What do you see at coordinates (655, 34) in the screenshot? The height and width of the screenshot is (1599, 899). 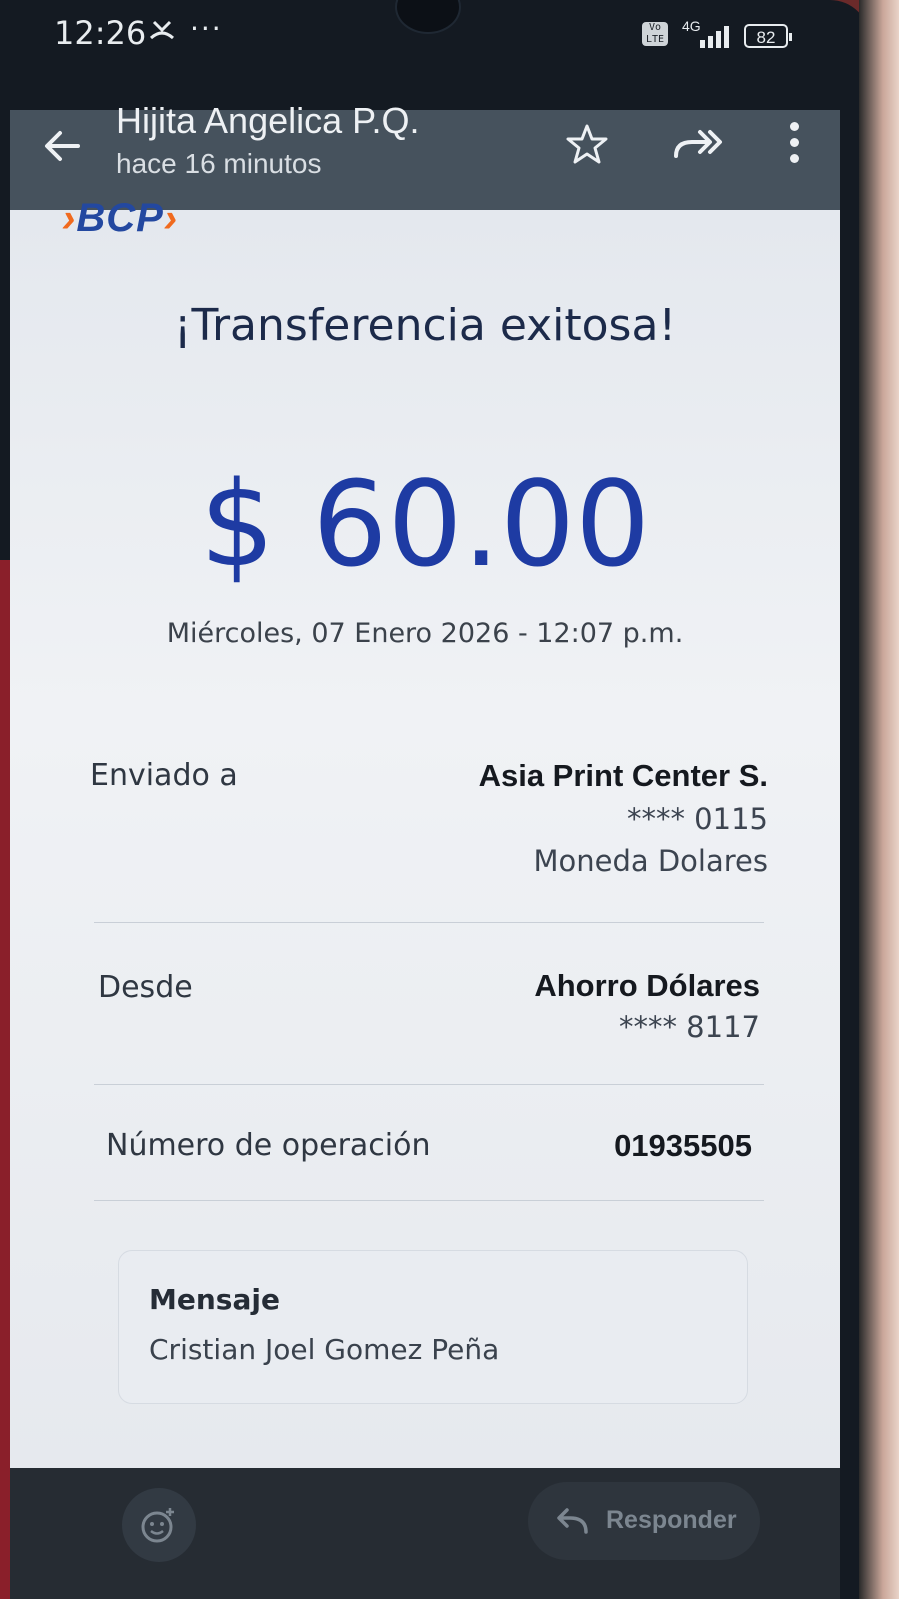 I see `volte-icon: Vo LTE` at bounding box center [655, 34].